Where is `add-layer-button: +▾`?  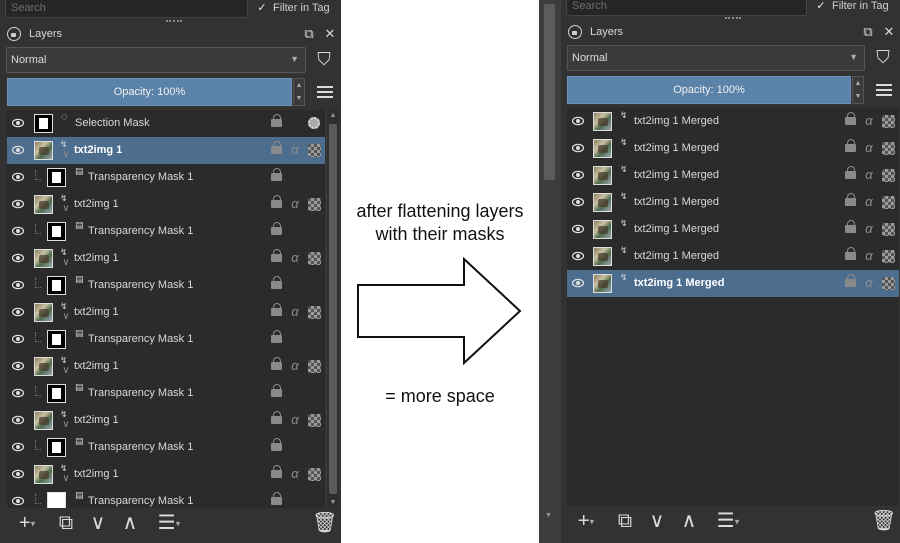
add-layer-button: +▾ is located at coordinates (586, 521).